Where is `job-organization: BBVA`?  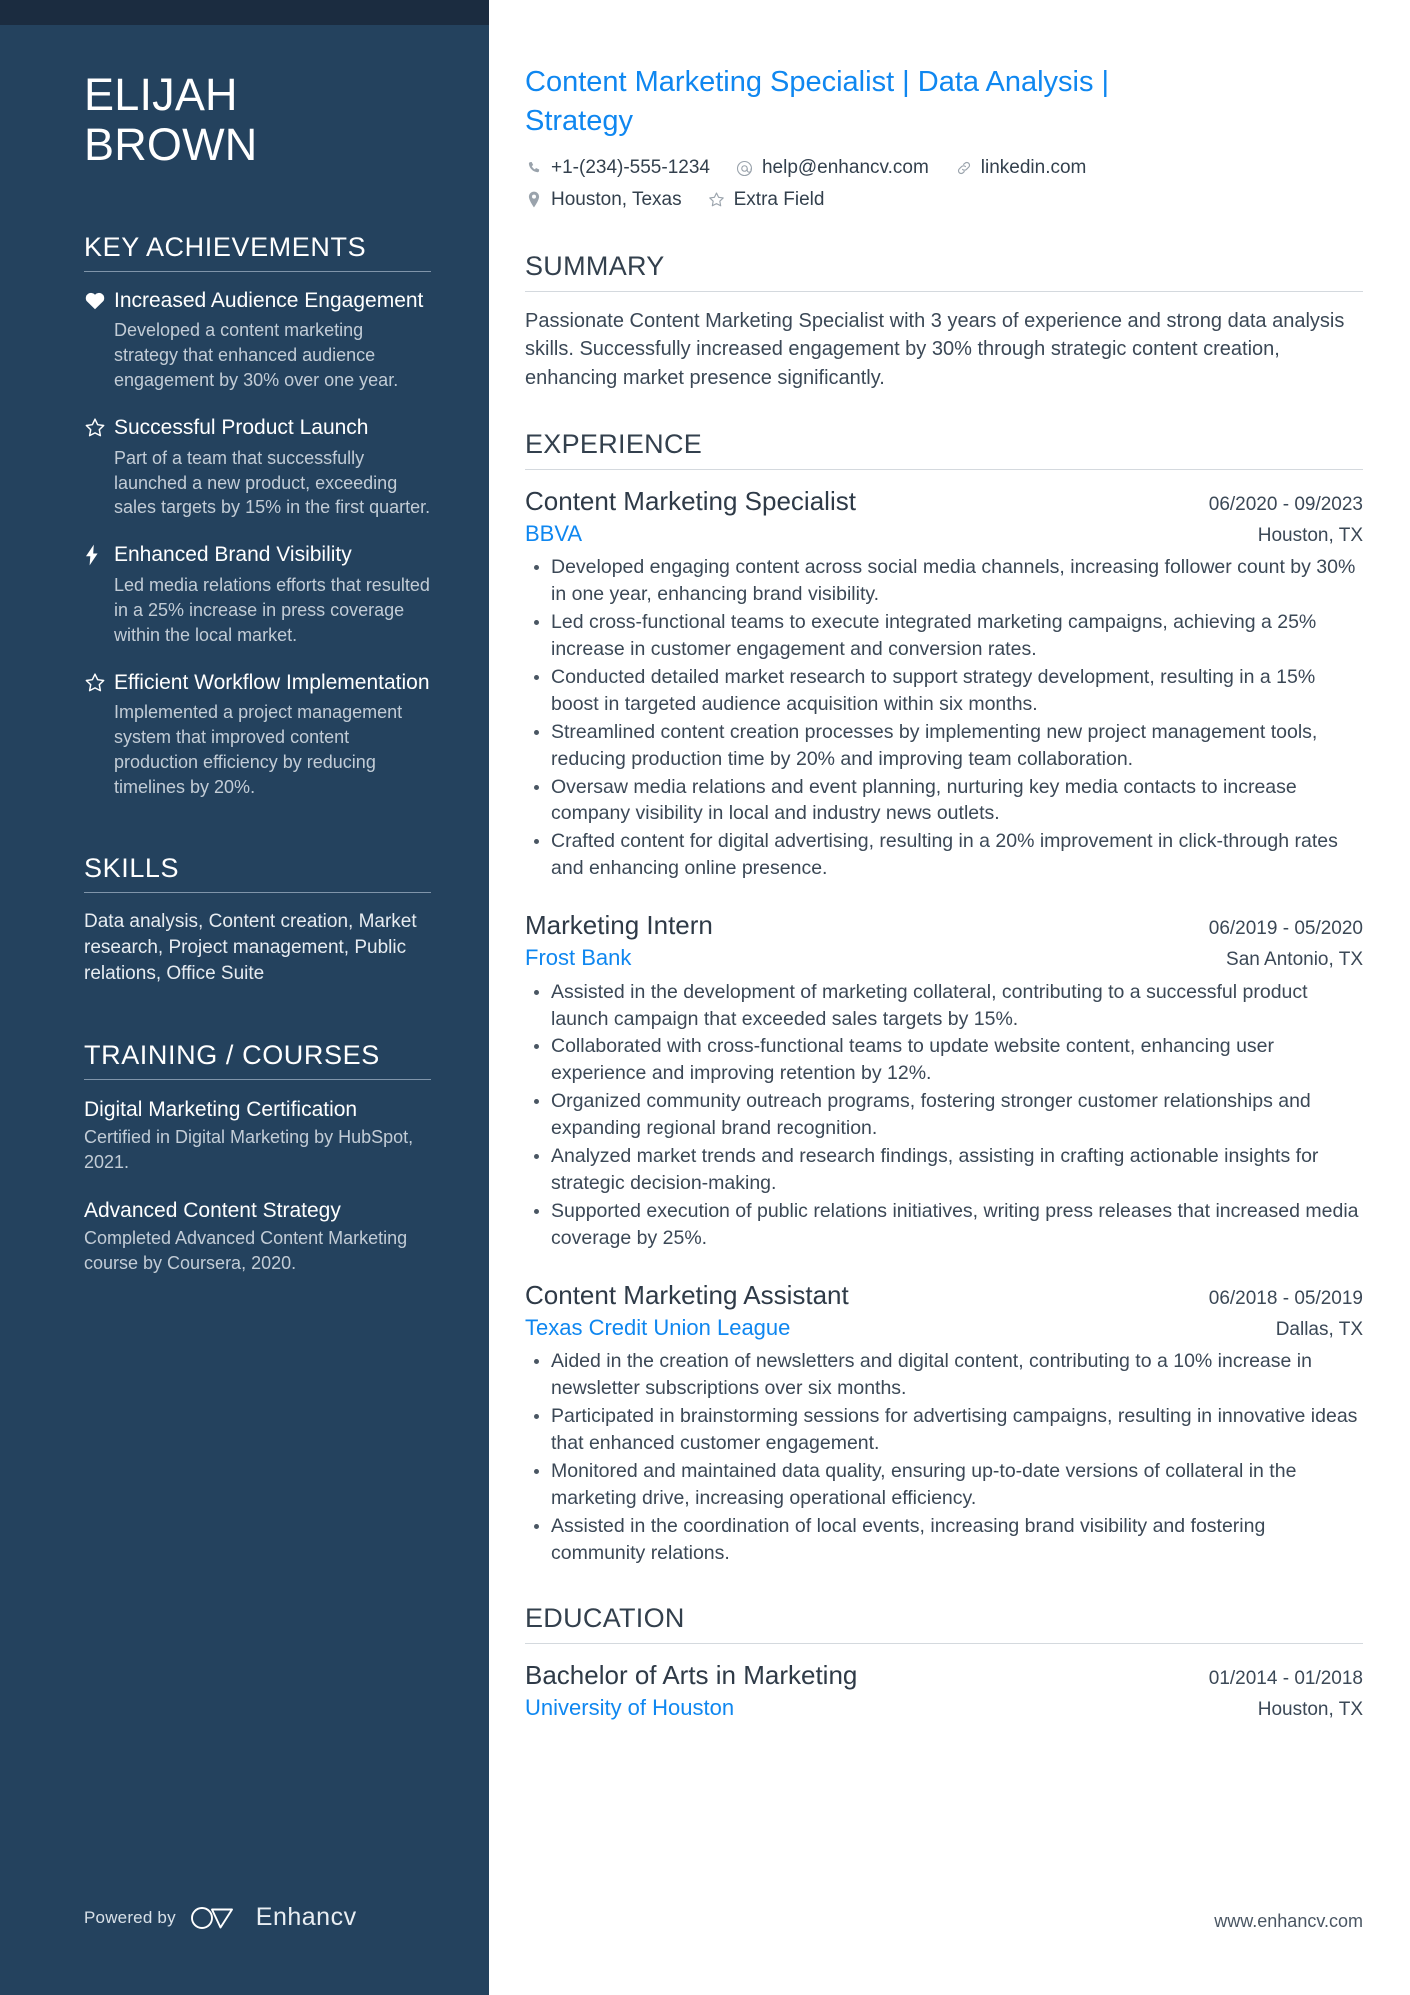 job-organization: BBVA is located at coordinates (553, 534).